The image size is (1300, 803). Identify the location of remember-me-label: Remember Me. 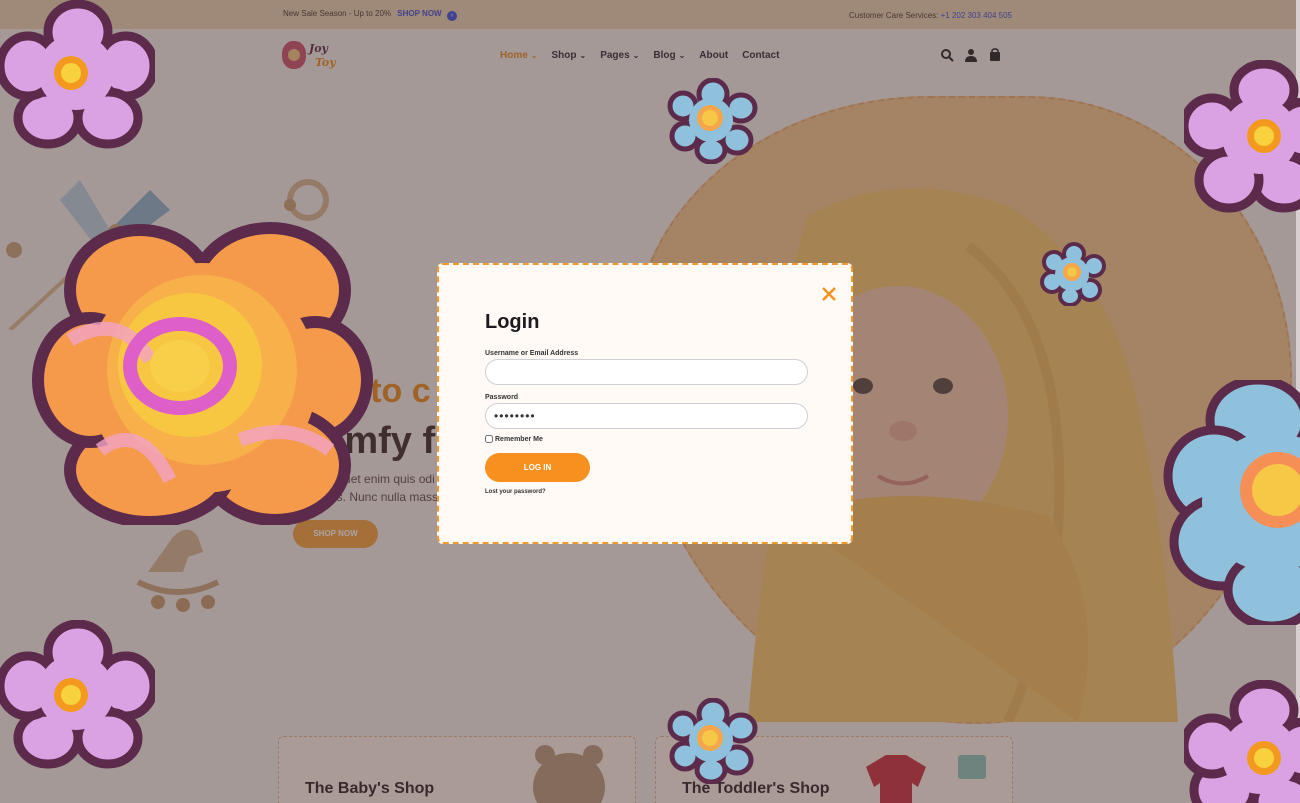
(519, 439).